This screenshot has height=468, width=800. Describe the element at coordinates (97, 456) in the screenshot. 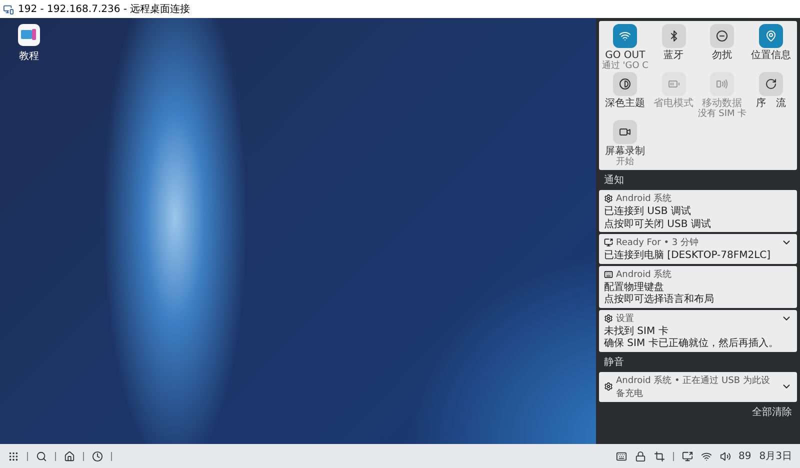

I see `clock-icon` at that location.